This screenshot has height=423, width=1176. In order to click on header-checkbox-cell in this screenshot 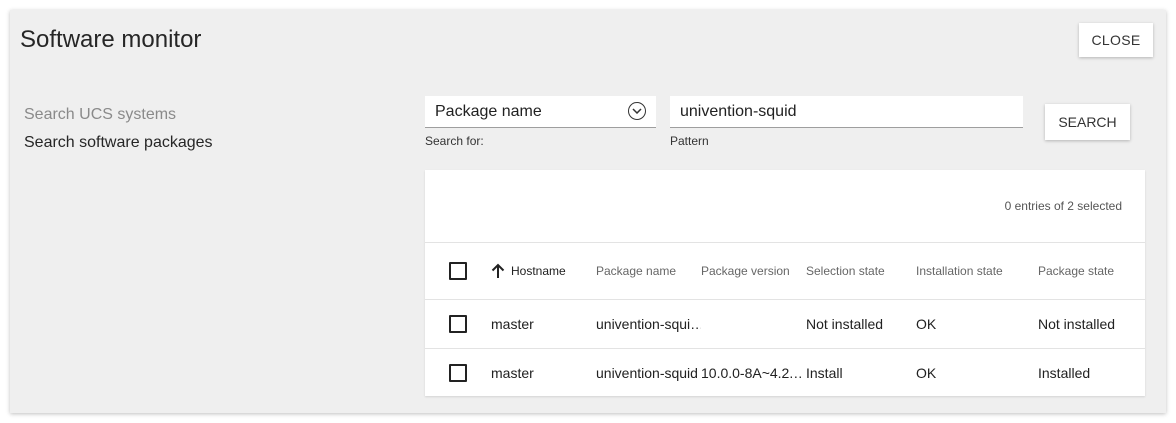, I will do `click(464, 271)`.